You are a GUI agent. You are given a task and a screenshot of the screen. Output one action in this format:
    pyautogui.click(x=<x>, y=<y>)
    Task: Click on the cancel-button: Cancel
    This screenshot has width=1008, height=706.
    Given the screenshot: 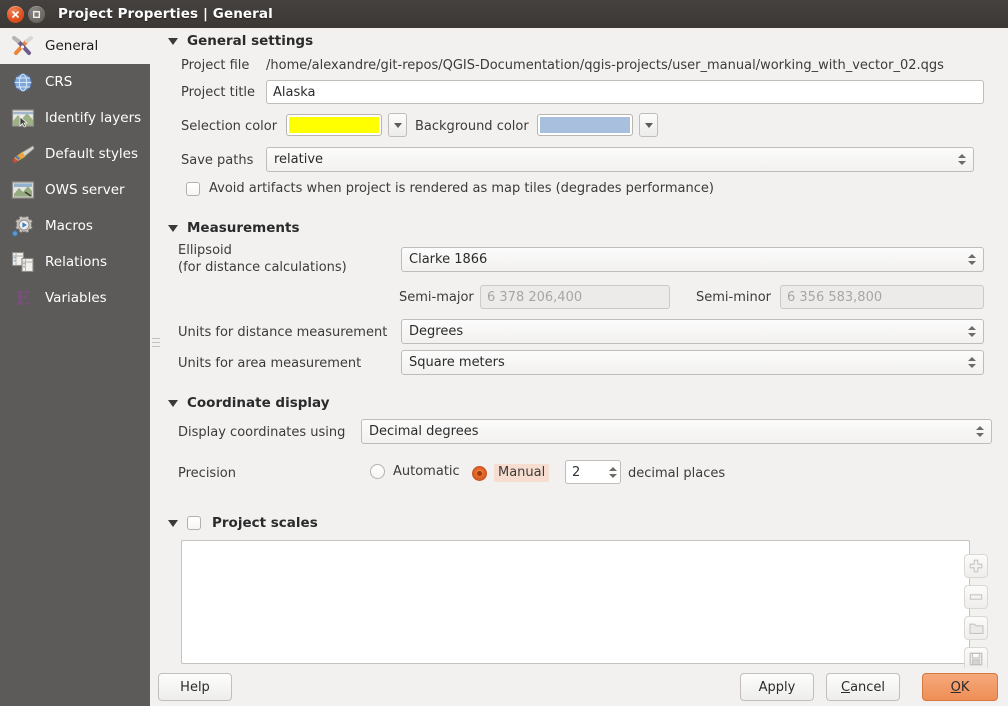 What is the action you would take?
    pyautogui.click(x=863, y=687)
    